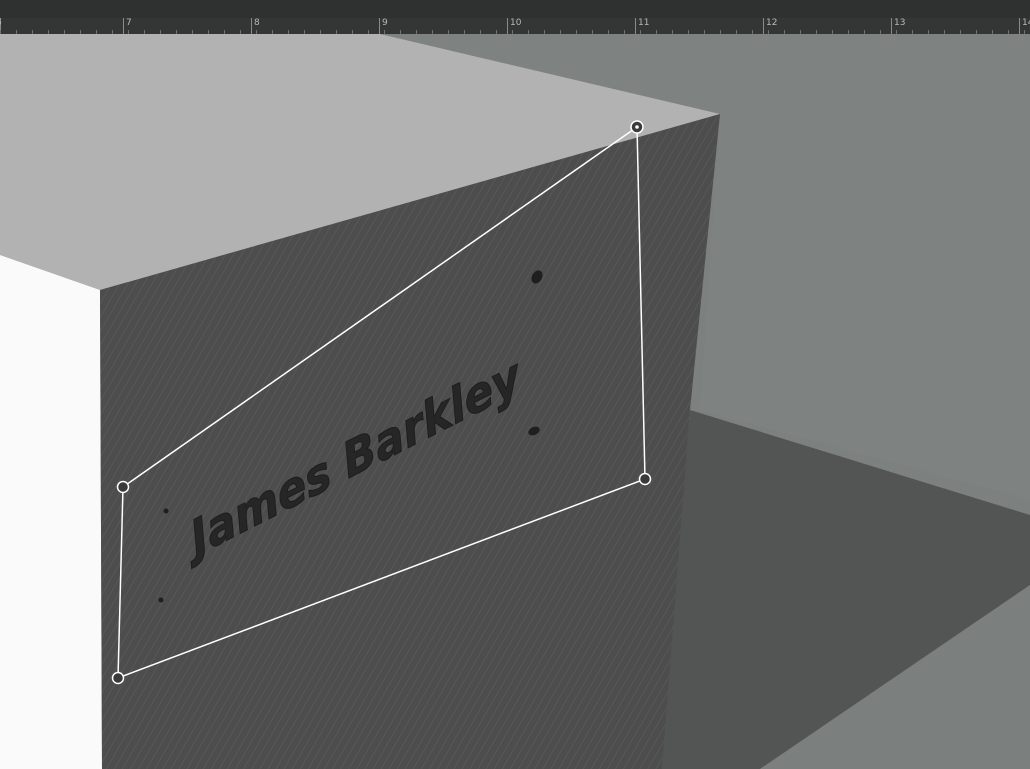 The image size is (1030, 769). What do you see at coordinates (257, 23) in the screenshot?
I see `ruler-label-8: 8` at bounding box center [257, 23].